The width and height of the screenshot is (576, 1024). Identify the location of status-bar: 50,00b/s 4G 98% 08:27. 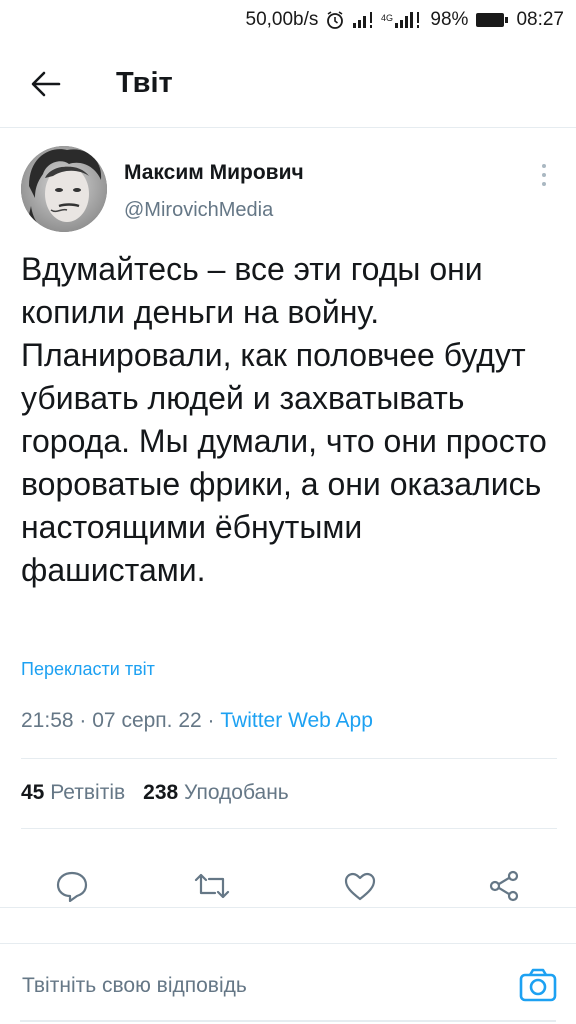
(288, 20).